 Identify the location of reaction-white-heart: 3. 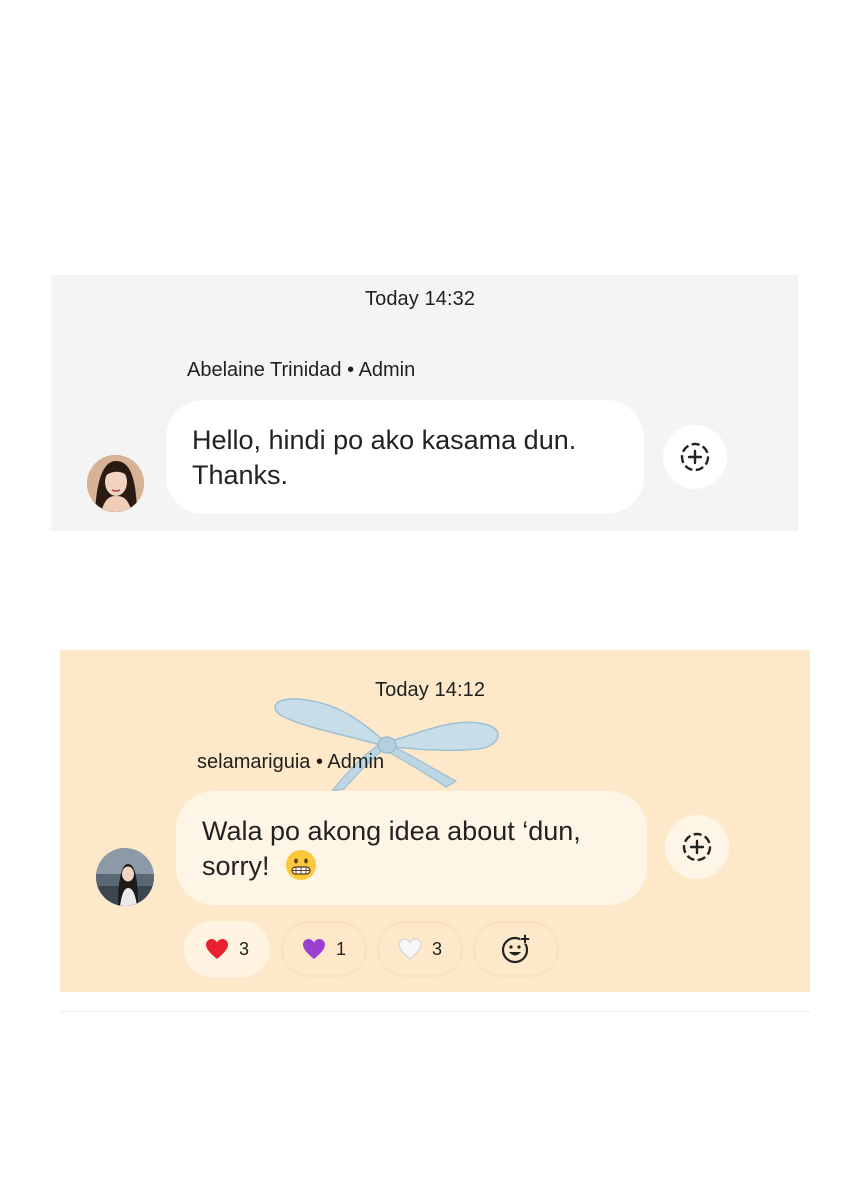
(420, 949).